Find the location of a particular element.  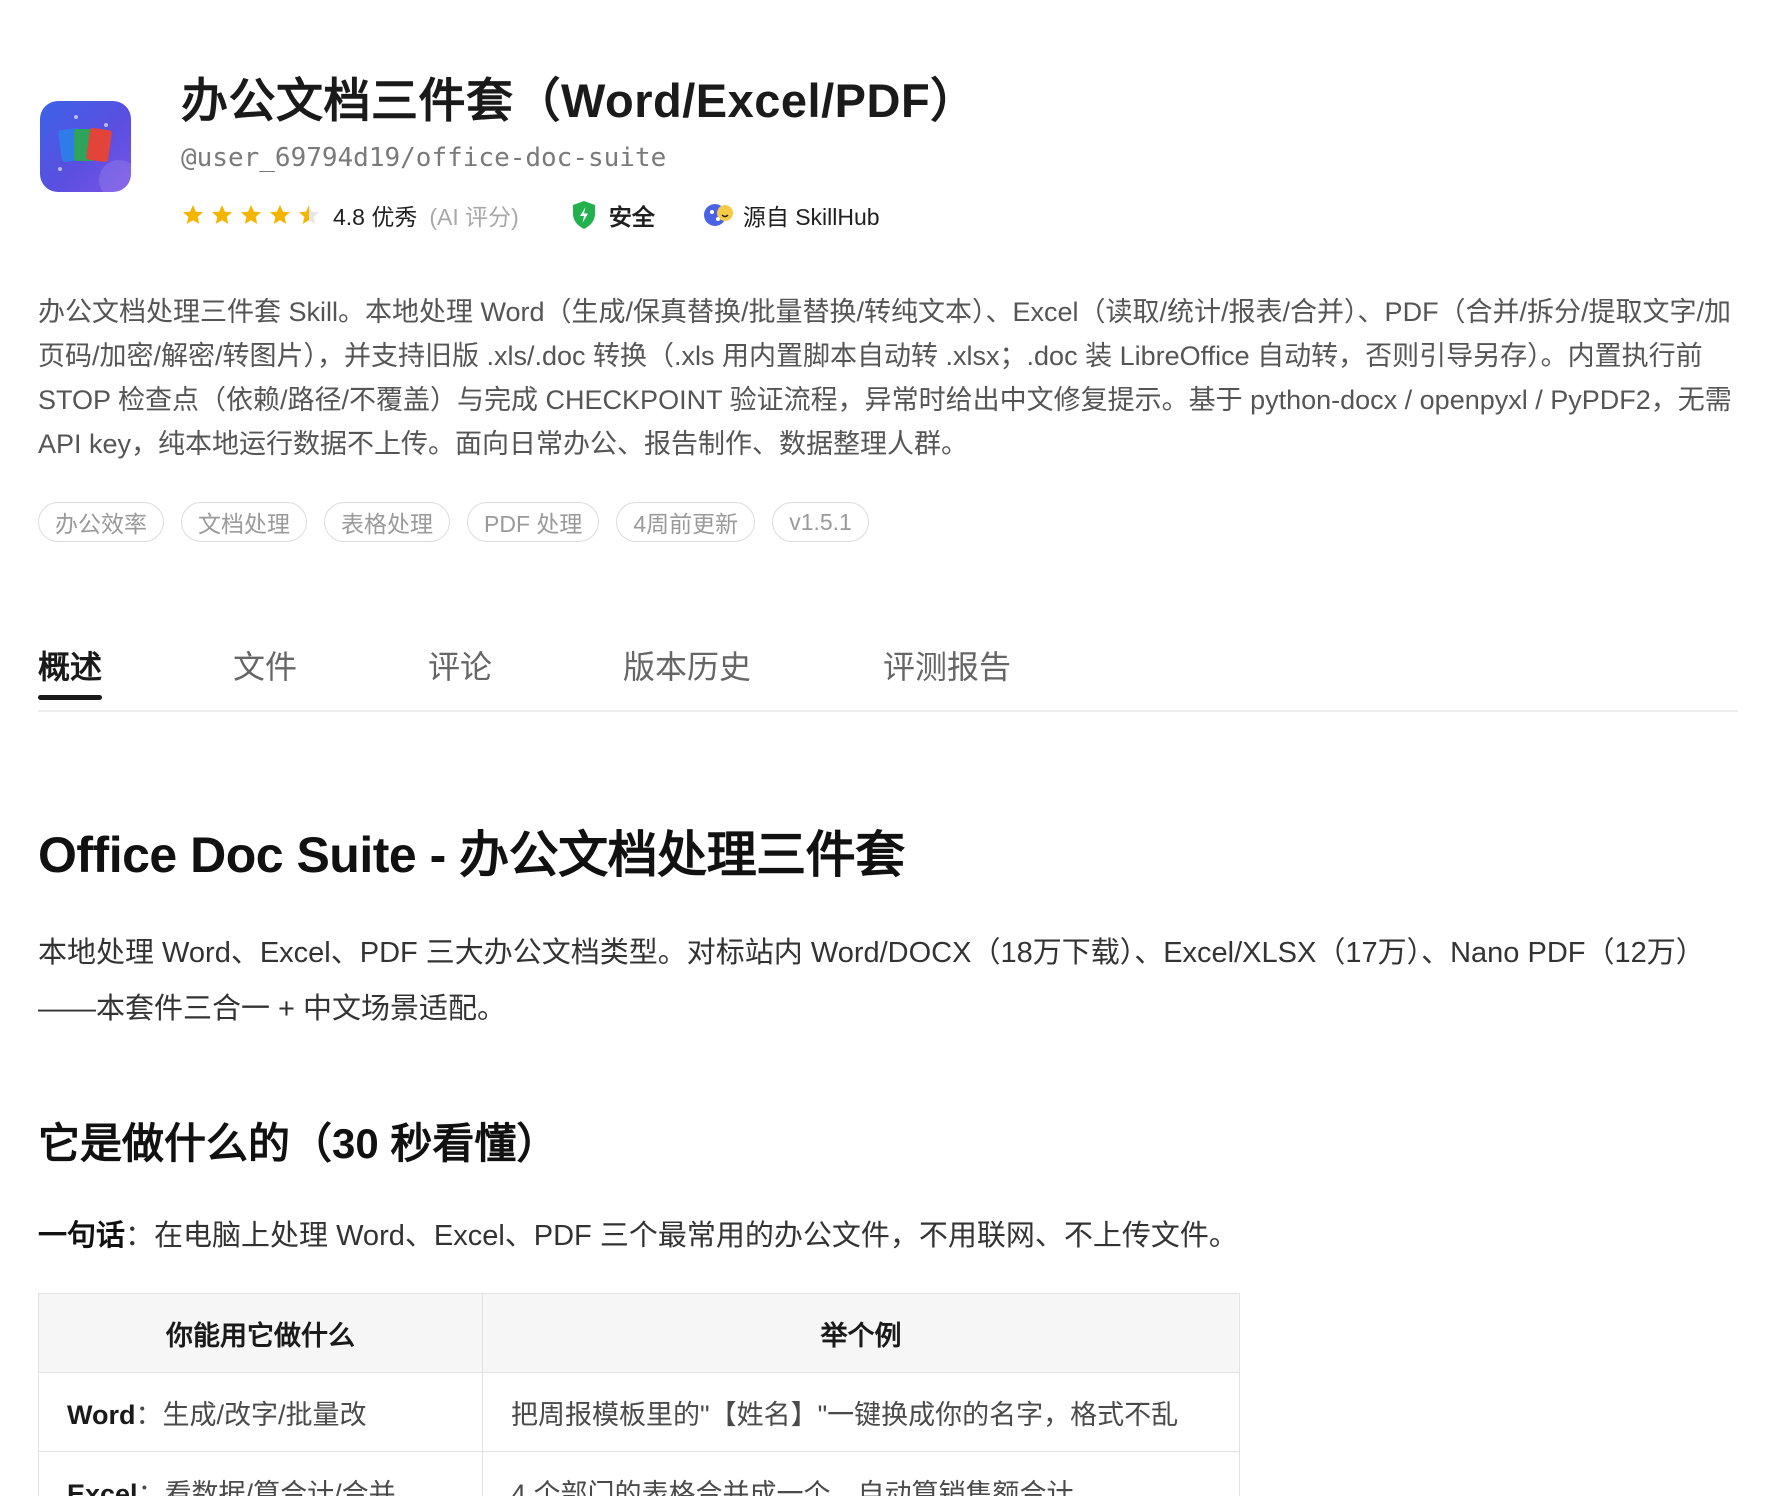

table-cell: Excel：看数据/算合计/合并 is located at coordinates (260, 1473).